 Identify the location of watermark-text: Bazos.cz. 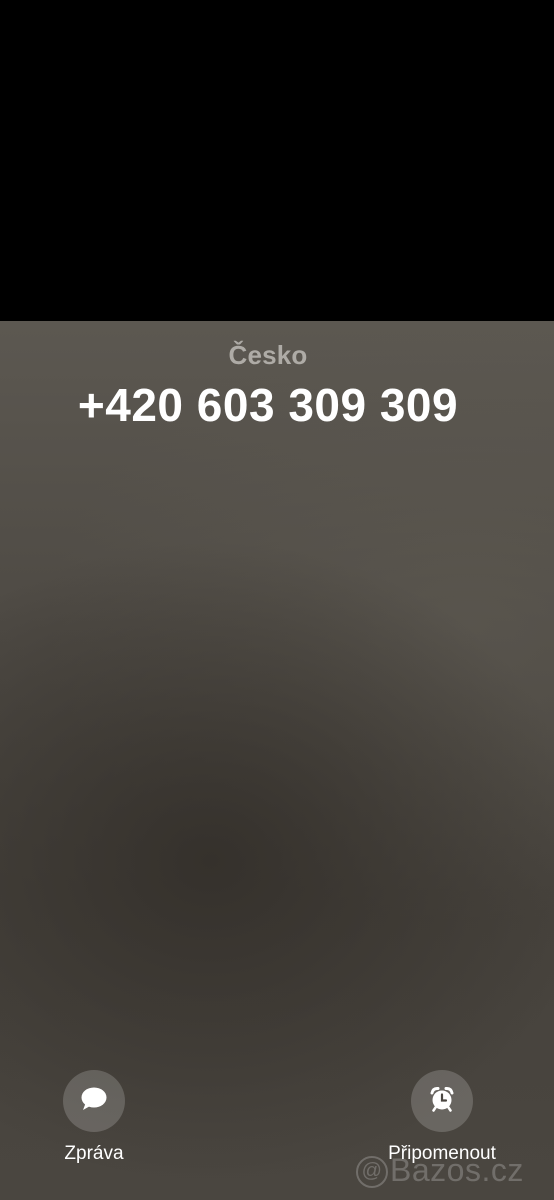
(457, 1170).